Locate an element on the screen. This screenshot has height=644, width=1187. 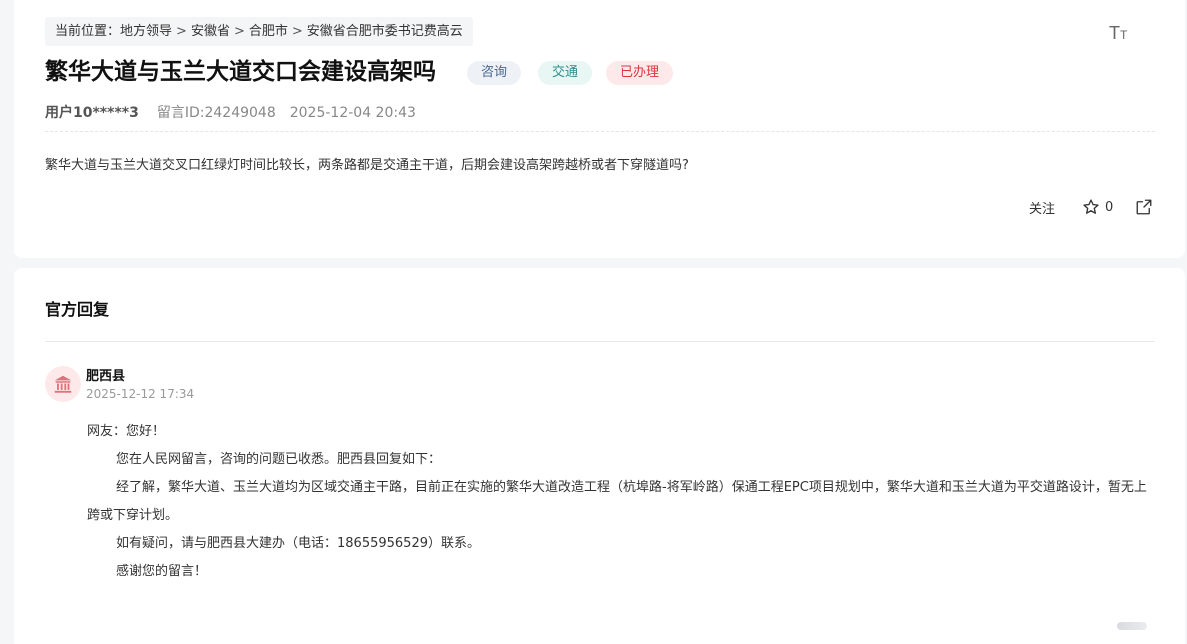
page-title: 繁华大道与玉兰大道交口会建设高架吗 is located at coordinates (240, 72).